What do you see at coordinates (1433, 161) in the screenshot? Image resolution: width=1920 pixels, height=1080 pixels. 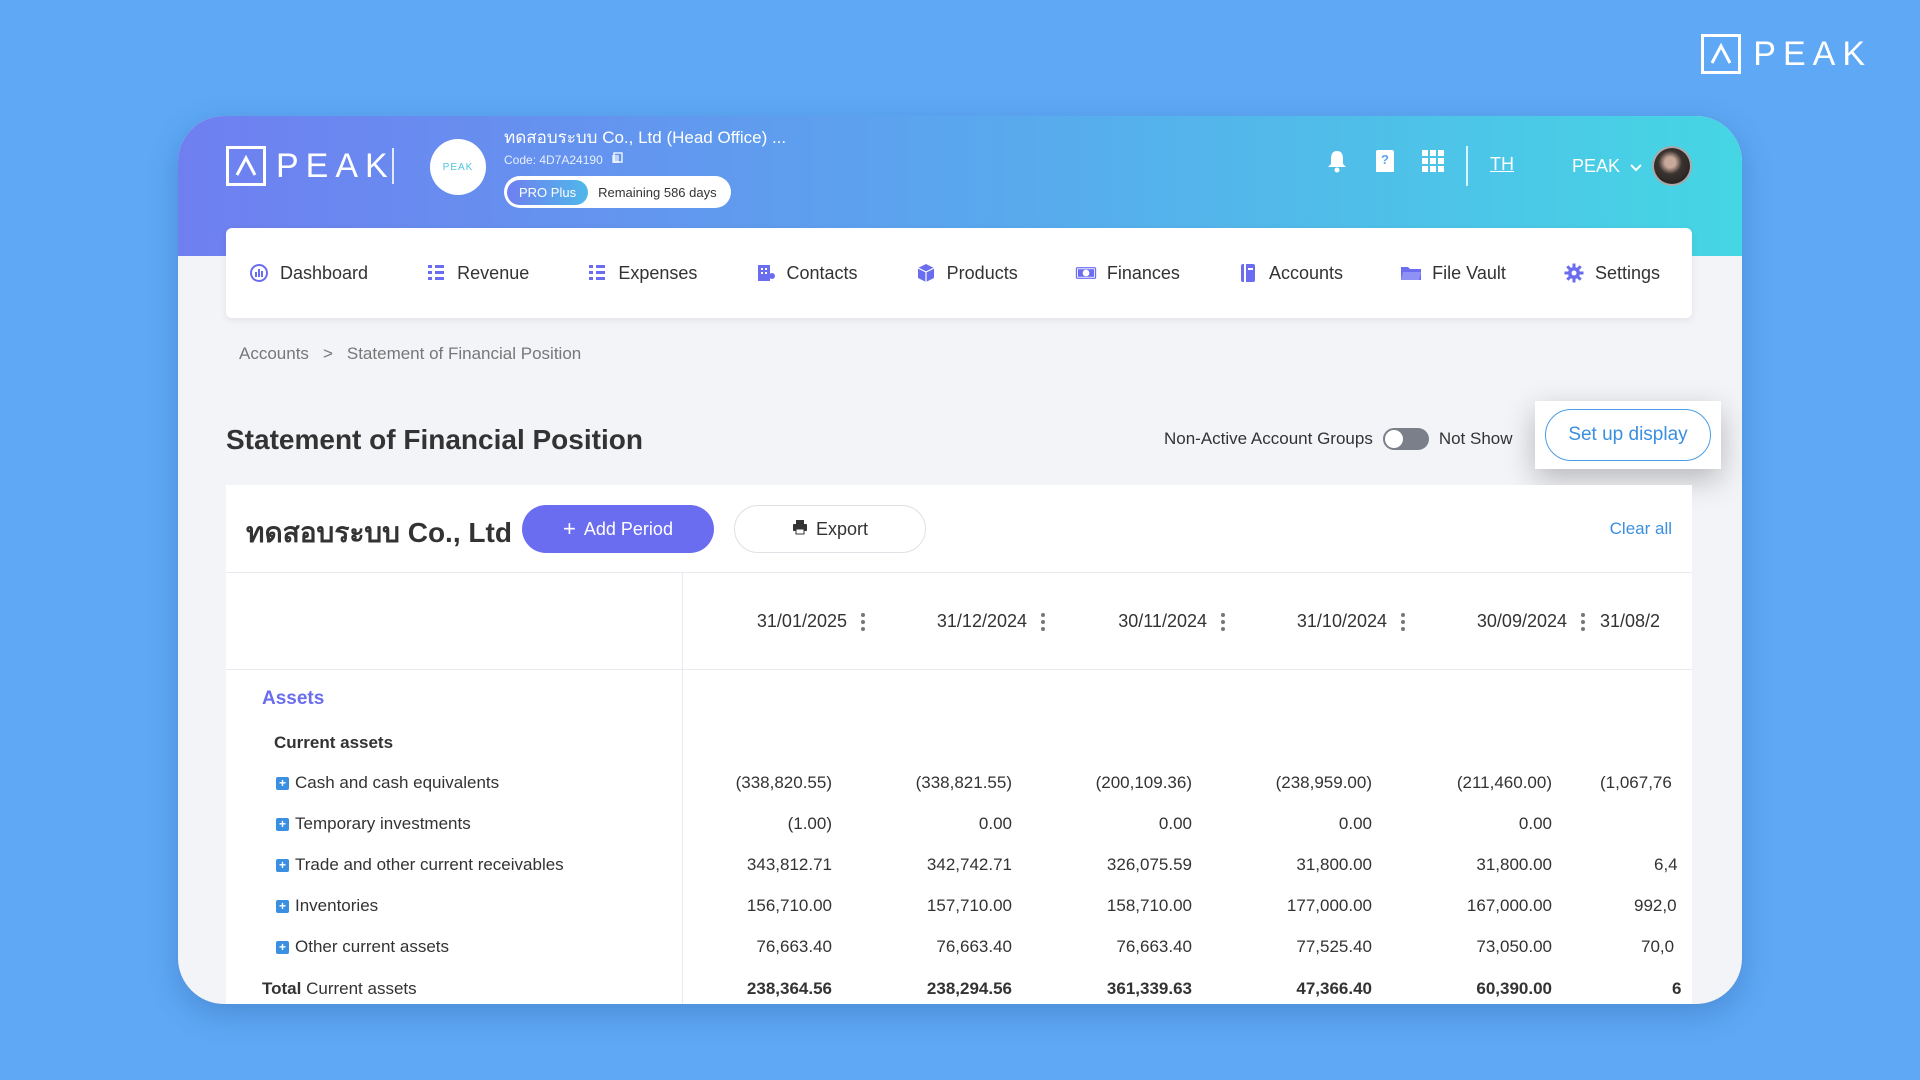 I see `apps-grid-icon` at bounding box center [1433, 161].